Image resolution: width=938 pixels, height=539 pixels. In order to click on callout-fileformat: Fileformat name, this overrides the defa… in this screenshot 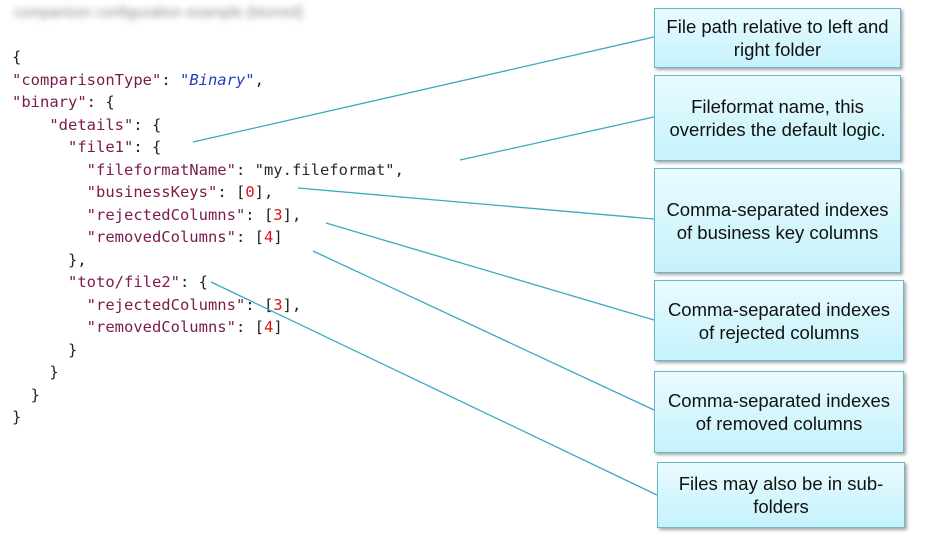, I will do `click(777, 118)`.